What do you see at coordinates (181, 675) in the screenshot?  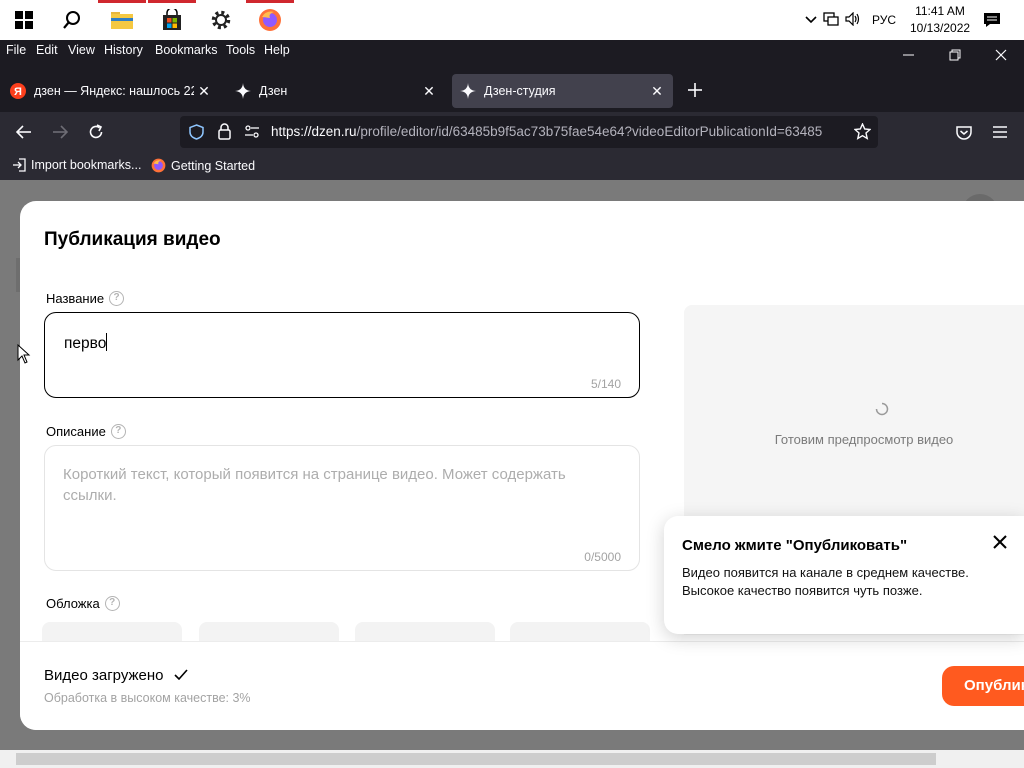 I see `checkmark-icon` at bounding box center [181, 675].